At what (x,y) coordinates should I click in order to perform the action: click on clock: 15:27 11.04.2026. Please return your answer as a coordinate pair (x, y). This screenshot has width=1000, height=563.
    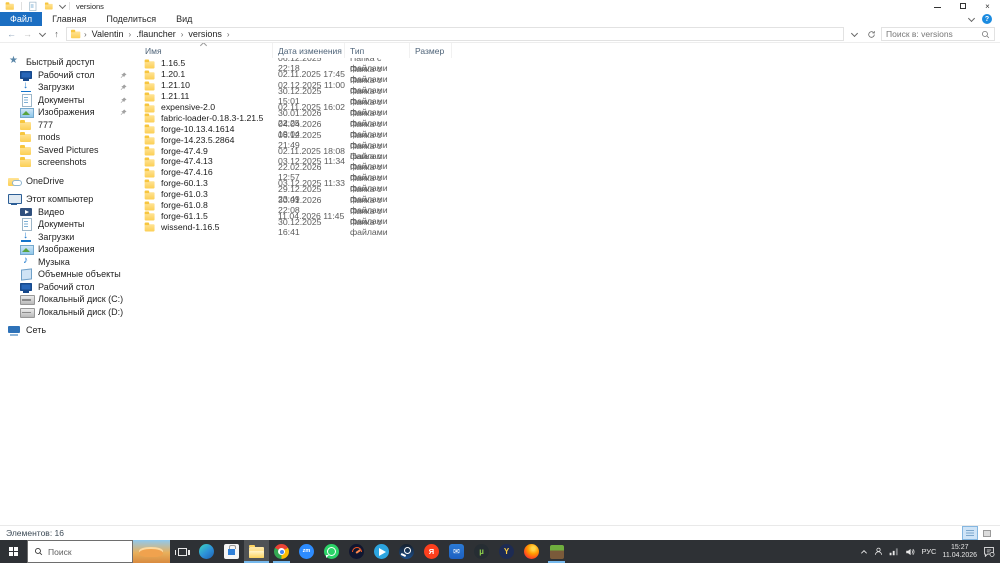
    Looking at the image, I should click on (959, 552).